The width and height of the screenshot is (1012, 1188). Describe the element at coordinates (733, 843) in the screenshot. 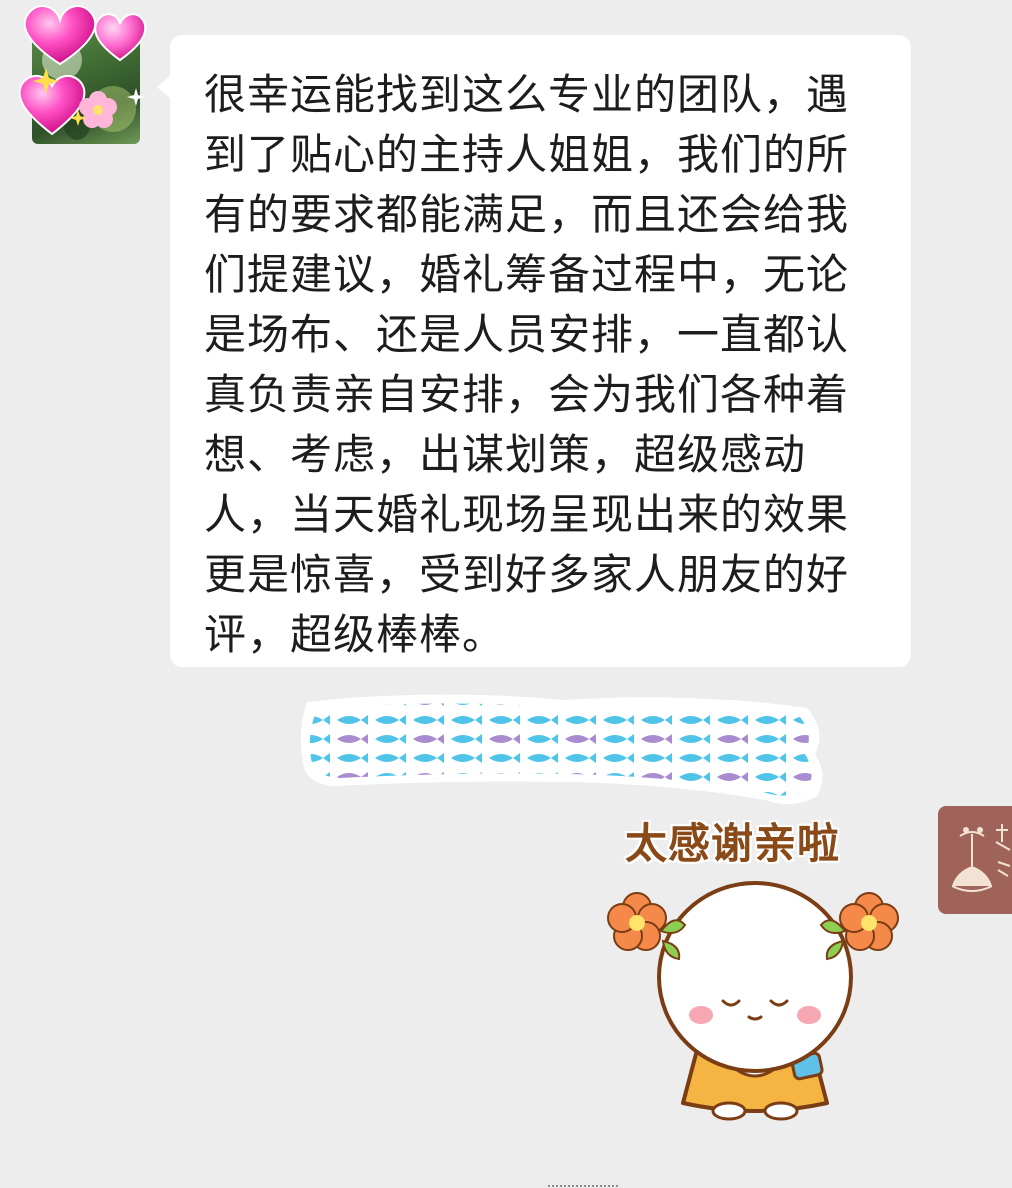

I see `sticker-caption: 太感谢亲啦` at that location.